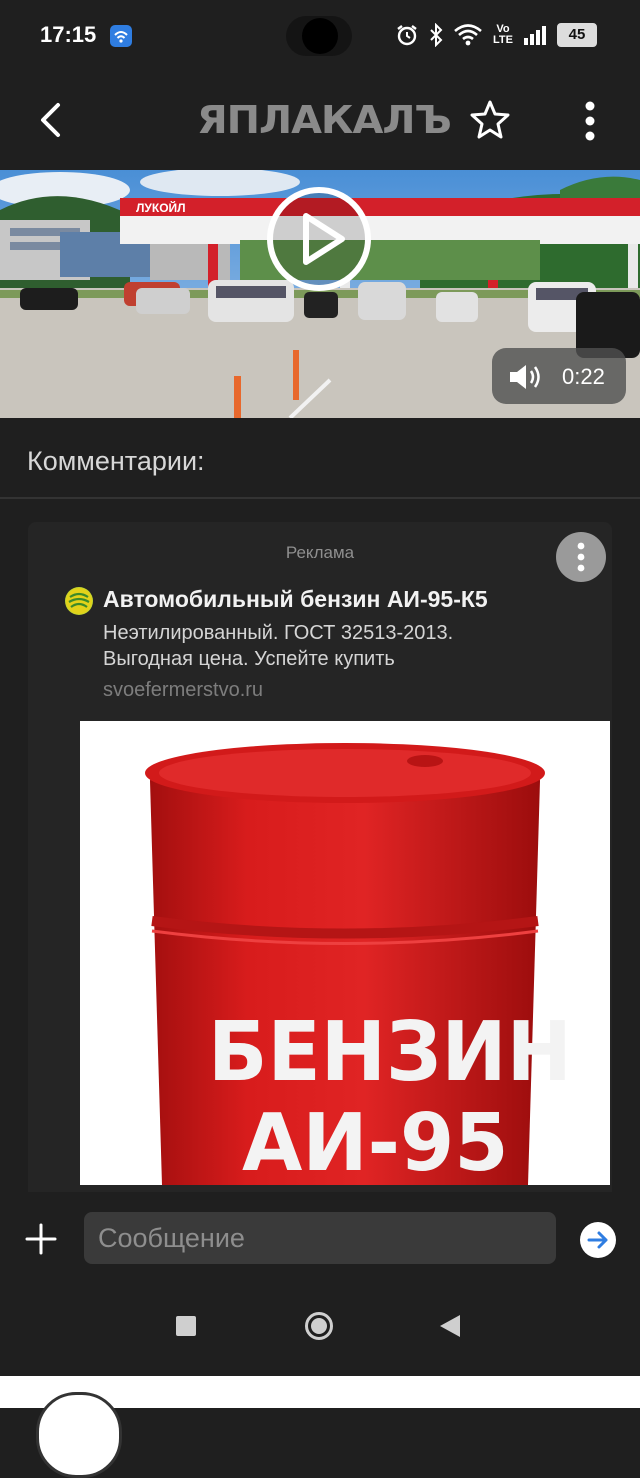 The height and width of the screenshot is (1478, 640). I want to click on advertiser-logo-icon, so click(79, 601).